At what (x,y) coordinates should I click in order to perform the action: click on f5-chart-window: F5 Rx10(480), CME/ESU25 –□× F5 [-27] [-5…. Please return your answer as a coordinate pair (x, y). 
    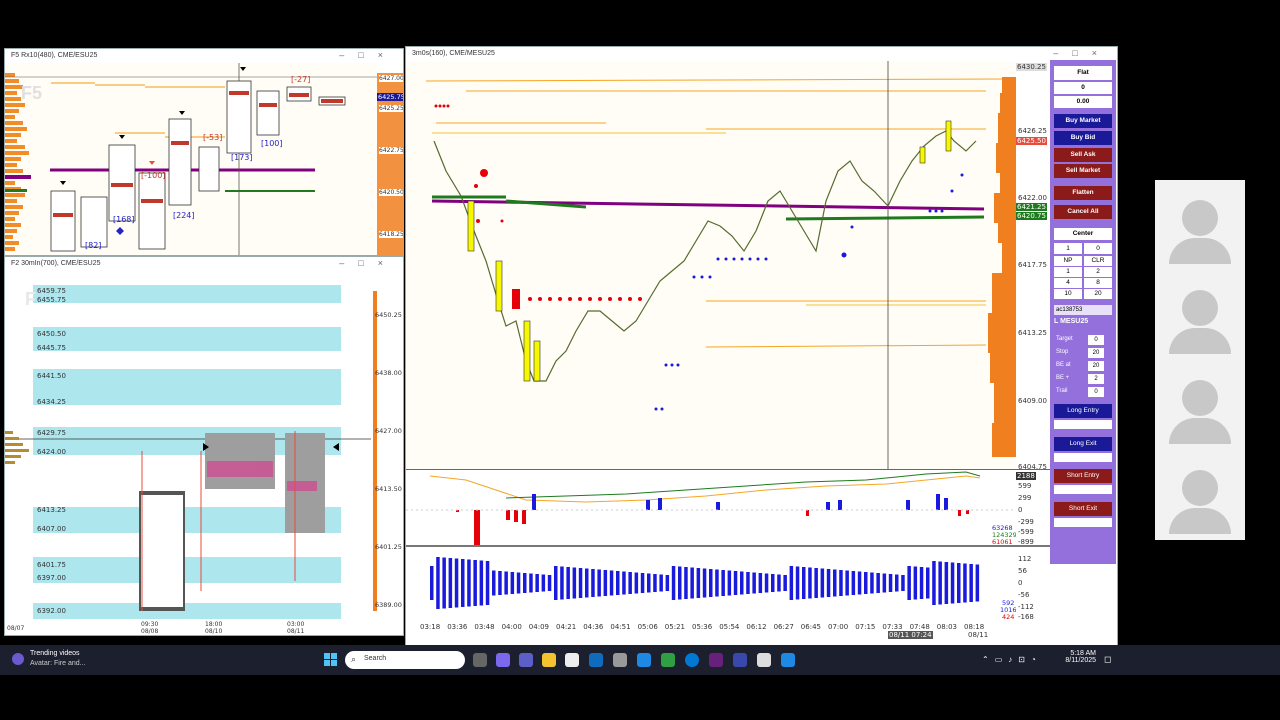
    Looking at the image, I should click on (204, 152).